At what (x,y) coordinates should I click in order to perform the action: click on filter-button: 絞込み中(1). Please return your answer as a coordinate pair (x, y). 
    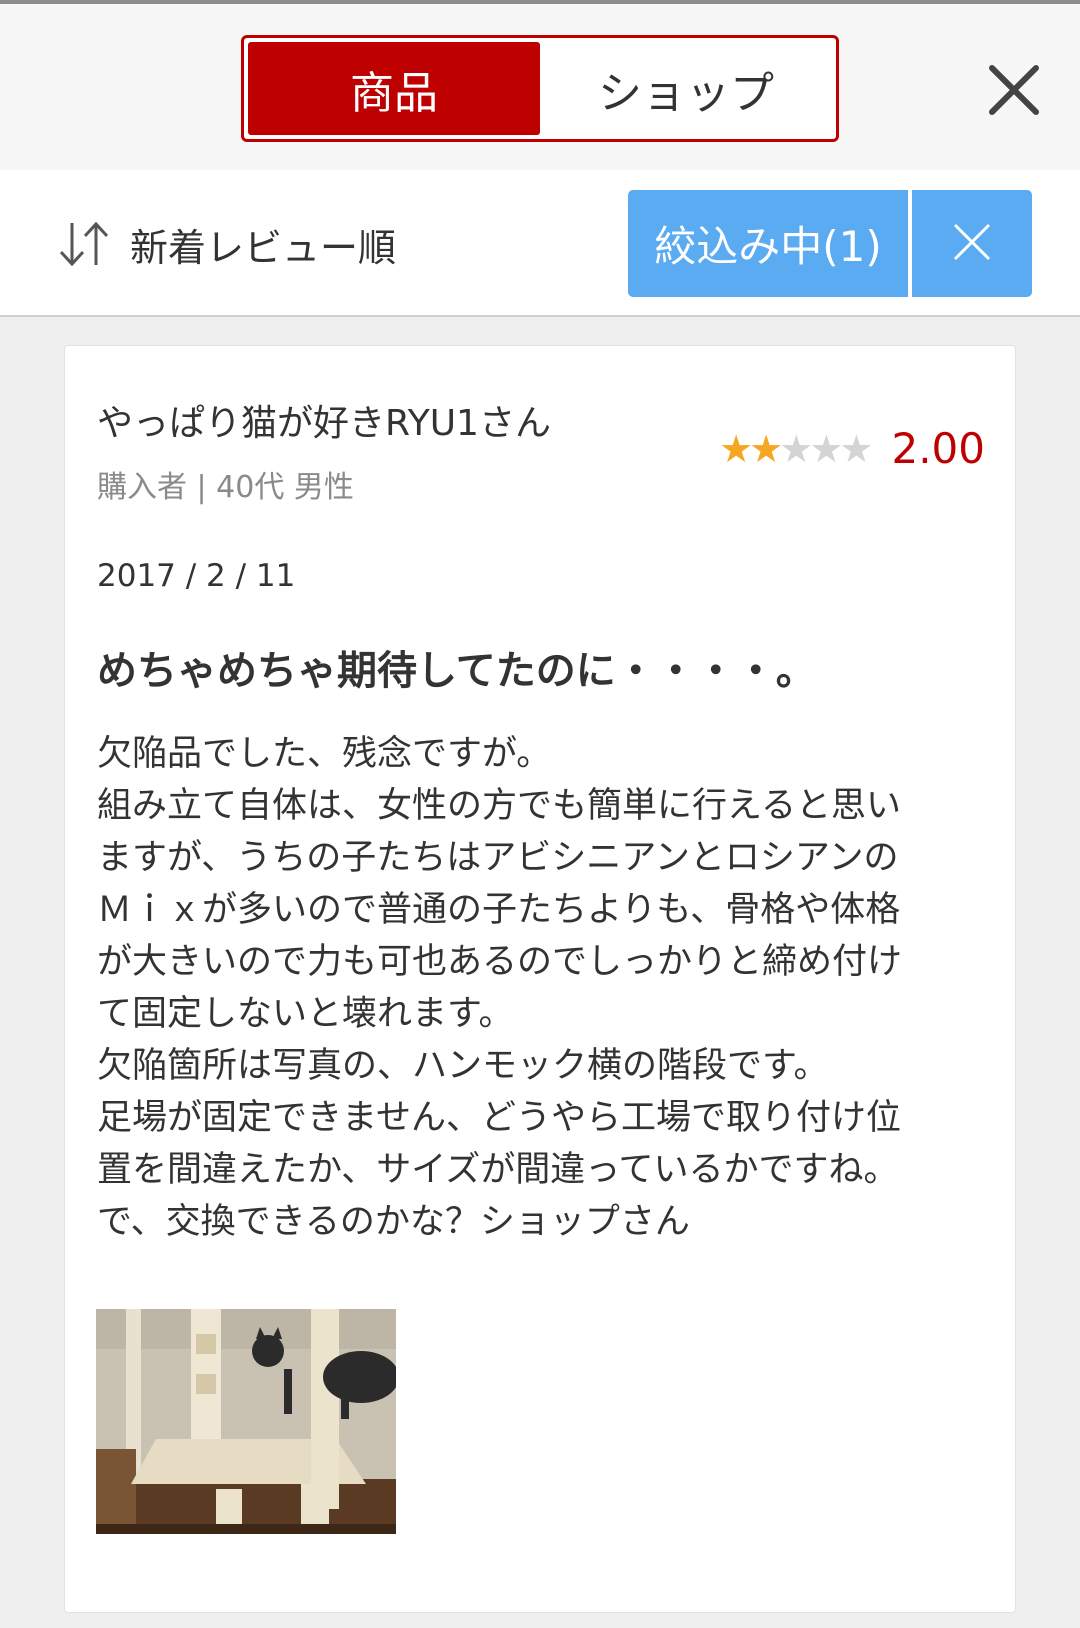
    Looking at the image, I should click on (768, 243).